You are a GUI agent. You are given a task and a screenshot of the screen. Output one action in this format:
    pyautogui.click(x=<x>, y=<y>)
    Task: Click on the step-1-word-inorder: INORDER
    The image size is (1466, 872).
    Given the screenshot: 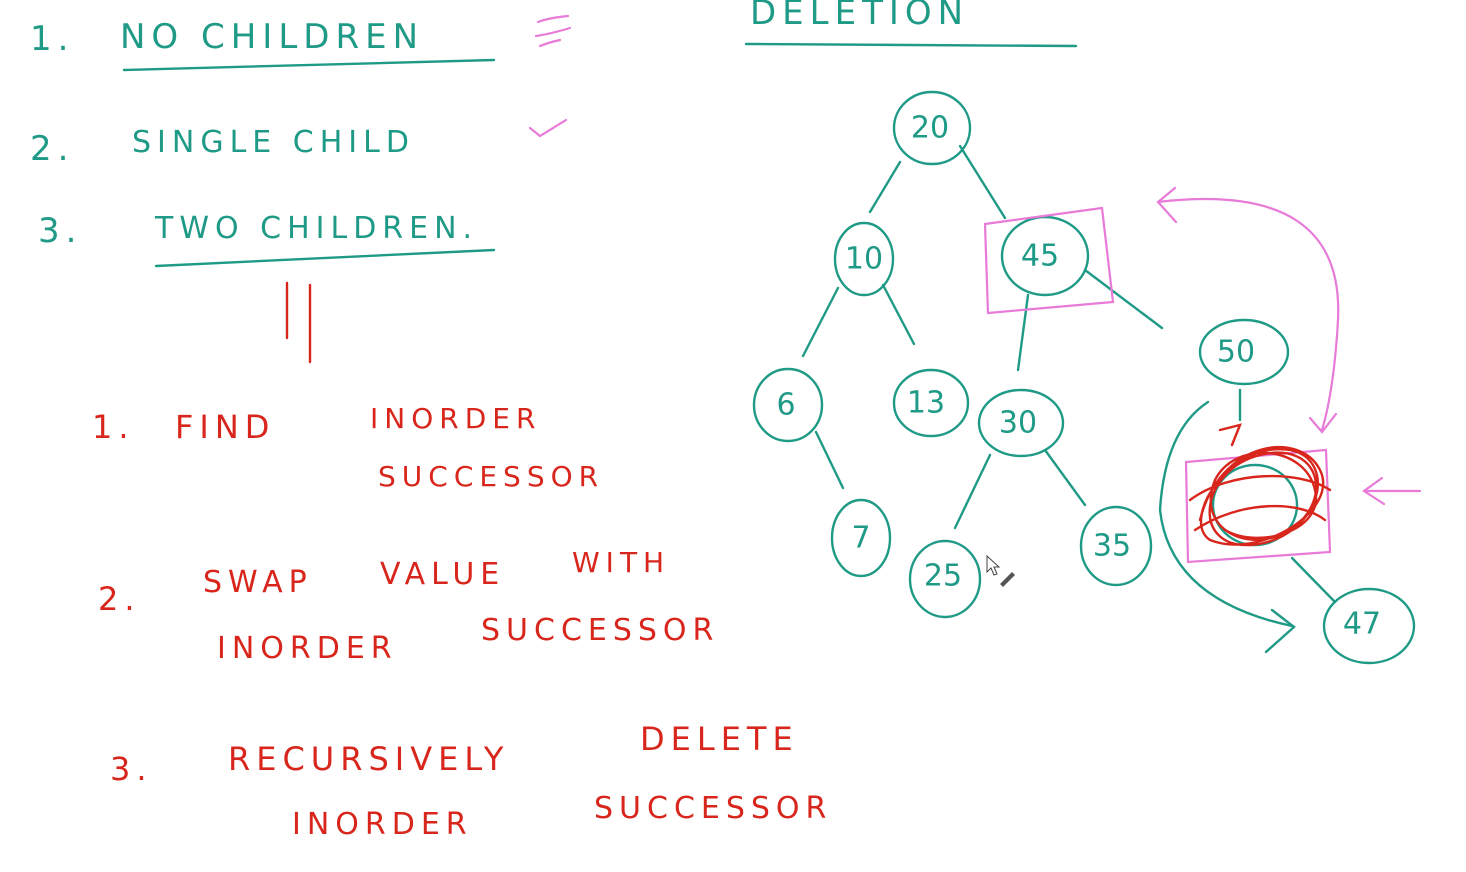 What is the action you would take?
    pyautogui.click(x=455, y=418)
    